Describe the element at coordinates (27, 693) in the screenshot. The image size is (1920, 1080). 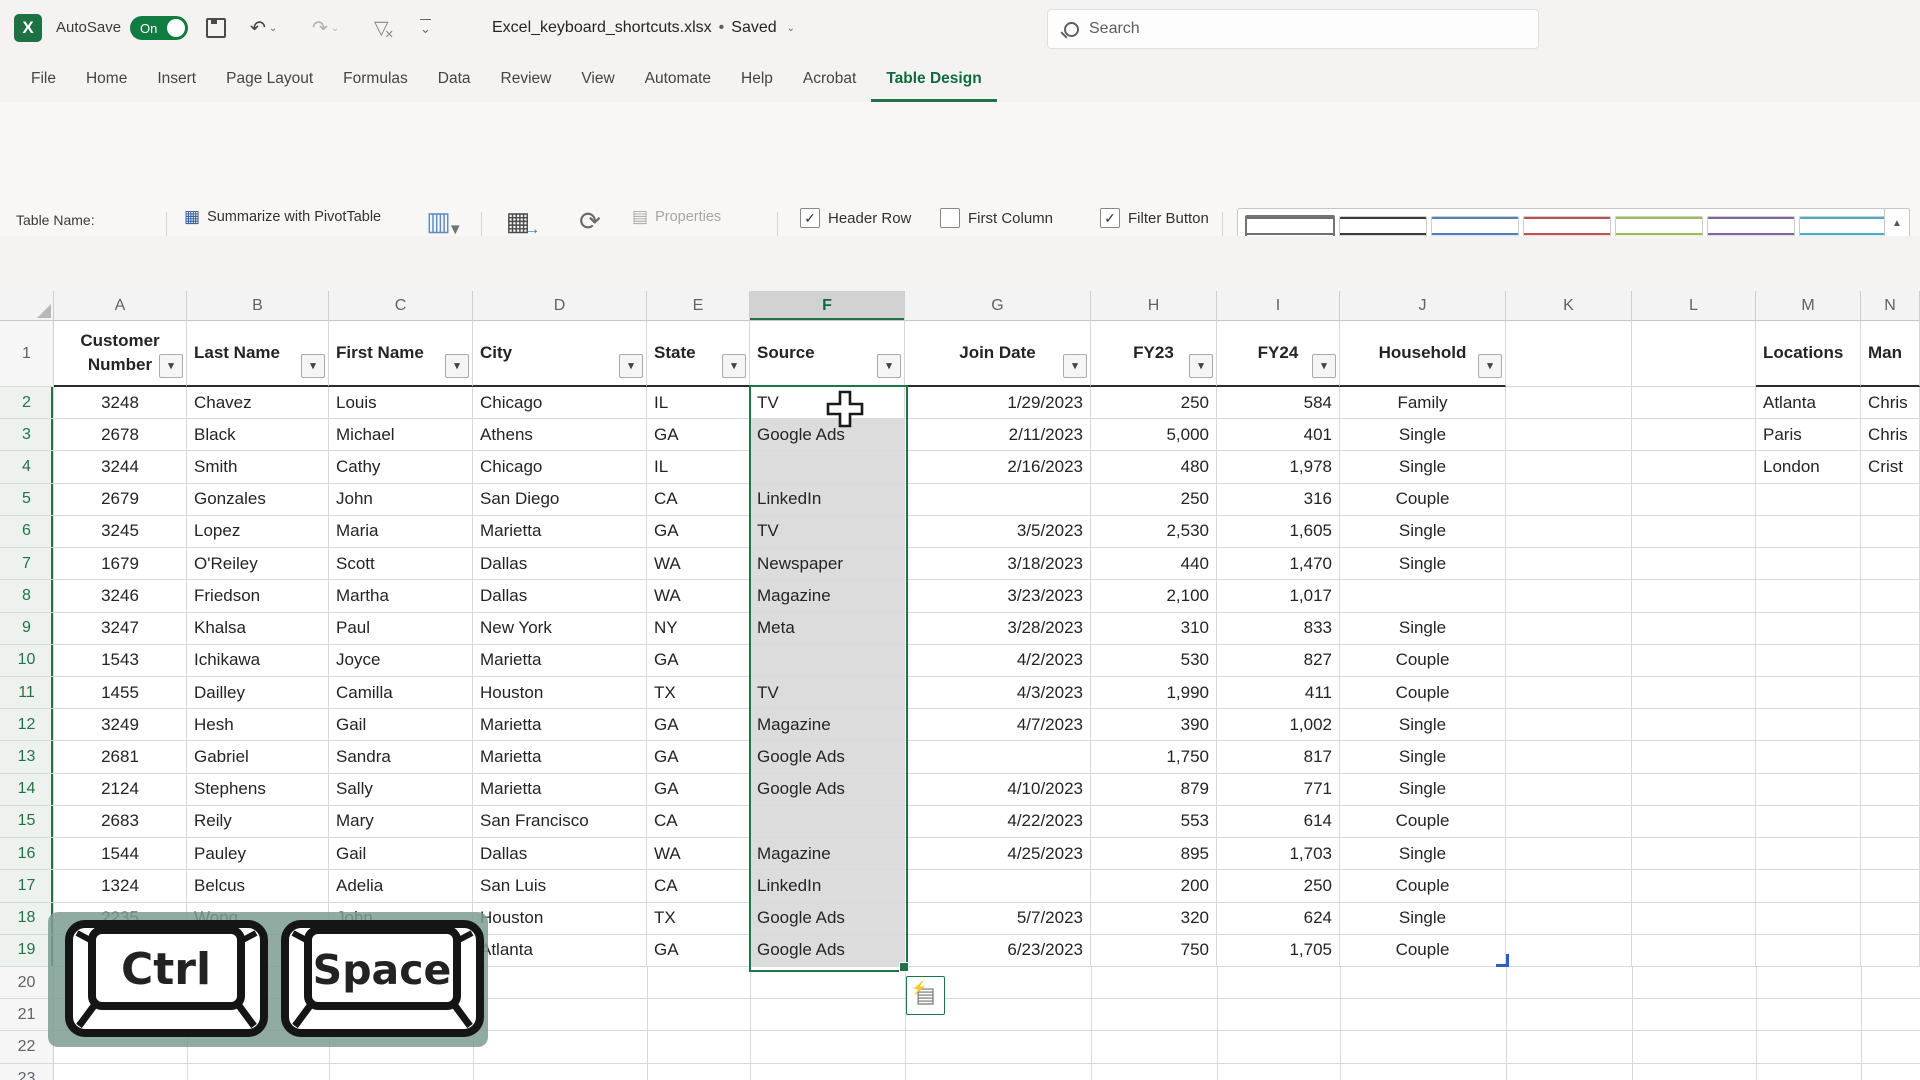
I see `row-header: 11` at that location.